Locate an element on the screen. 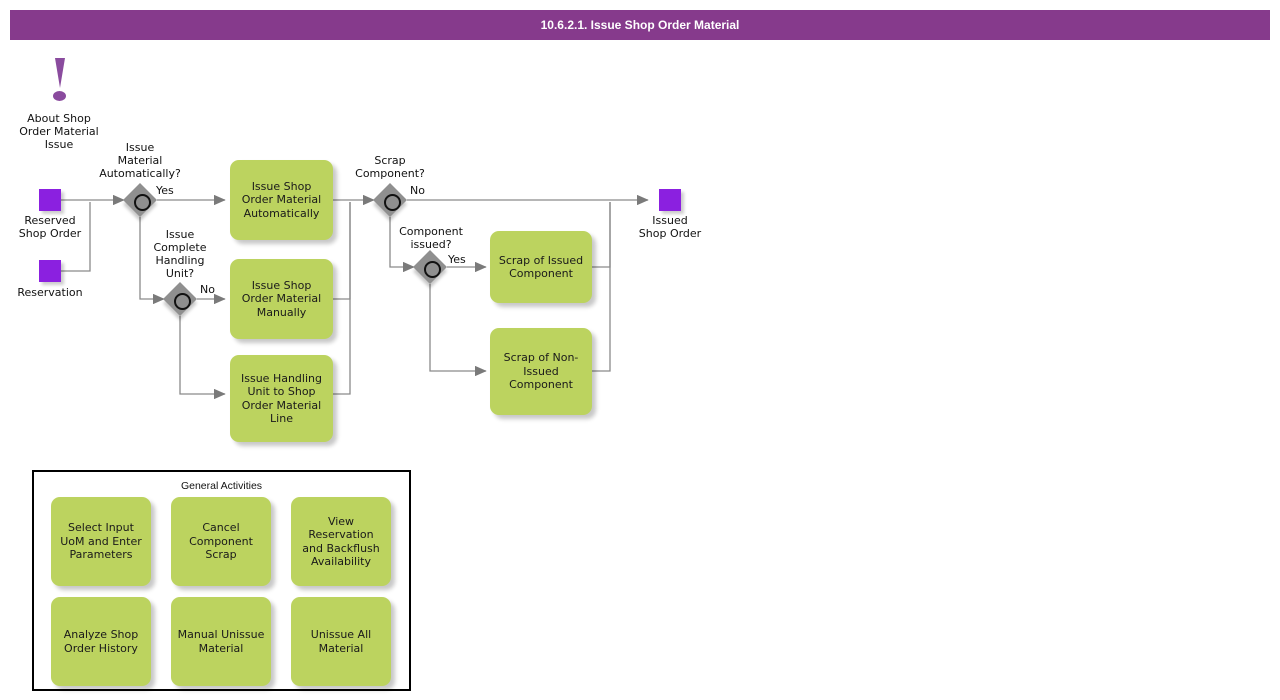 Image resolution: width=1280 pixels, height=700 pixels. task-select-input-uom-and-enter-parameters: Select Input UoM and Enter Parameters is located at coordinates (101, 541).